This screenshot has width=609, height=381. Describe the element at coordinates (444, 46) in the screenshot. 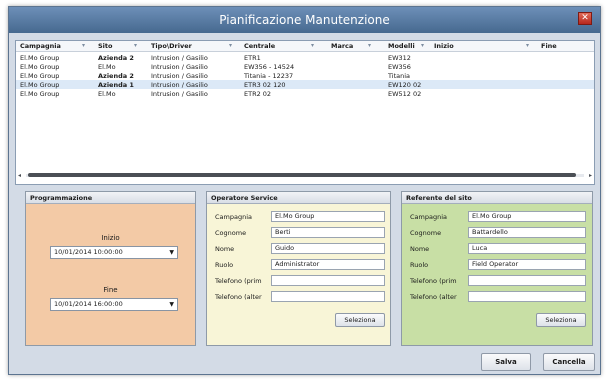

I see `column-header-inizio: Inizio` at that location.